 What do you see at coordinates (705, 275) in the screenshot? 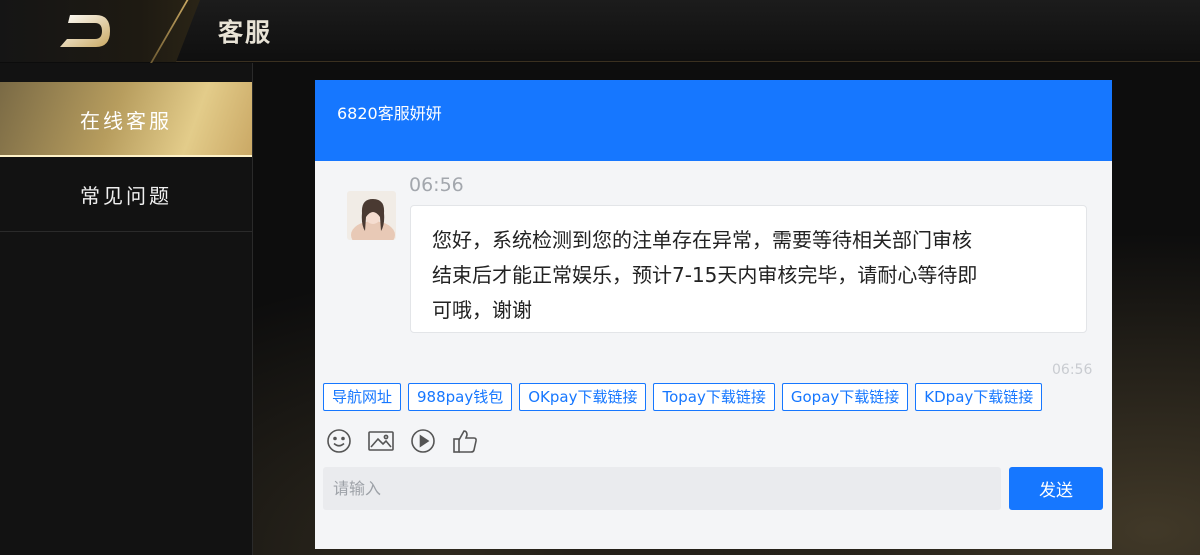
I see `message-line: 结束后才能正常娱乐，预计7-15天内审核完毕，请耐心等待即` at bounding box center [705, 275].